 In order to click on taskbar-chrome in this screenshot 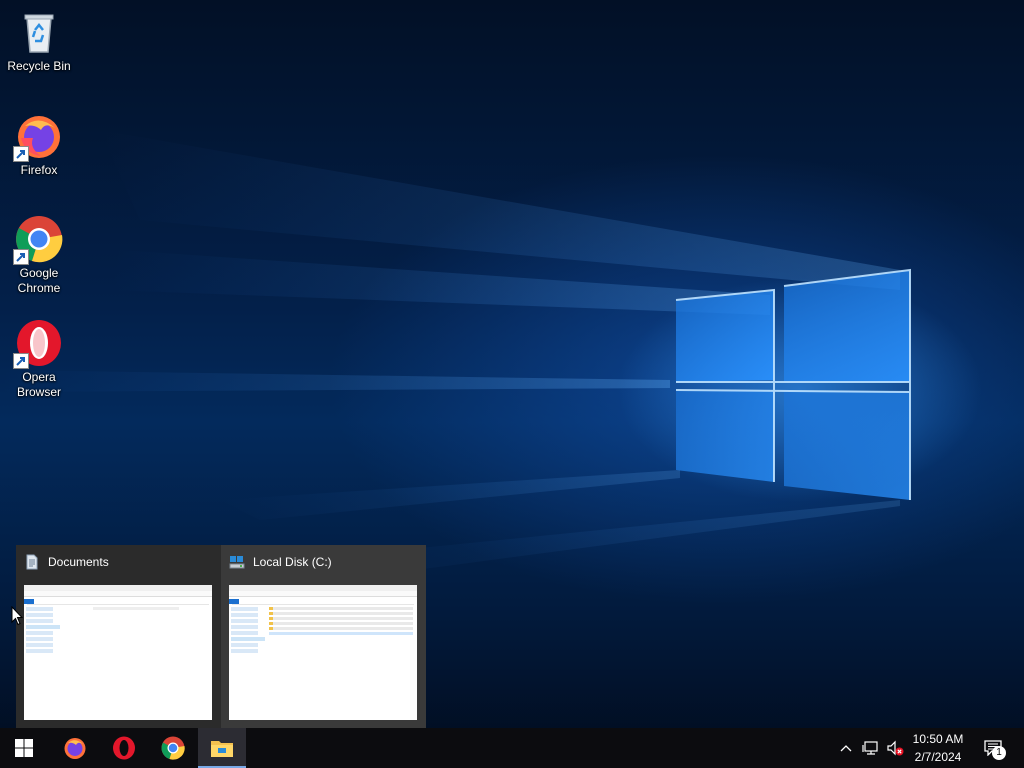, I will do `click(173, 748)`.